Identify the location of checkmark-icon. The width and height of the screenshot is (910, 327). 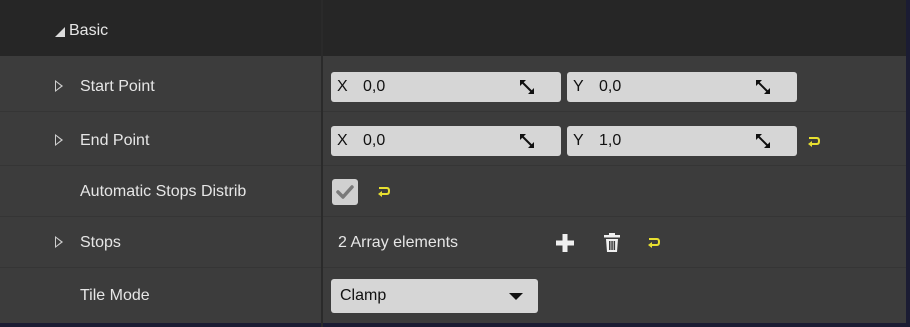
(345, 192).